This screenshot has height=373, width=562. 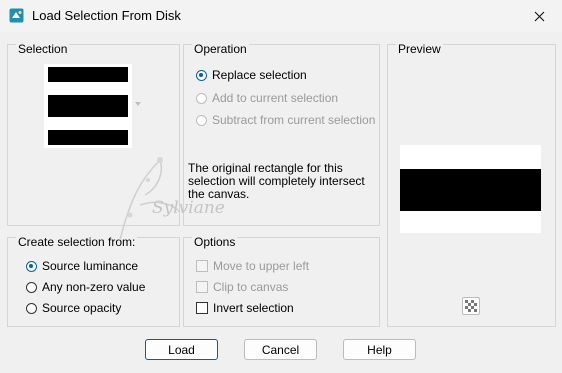 I want to click on load-button: Load, so click(x=181, y=349).